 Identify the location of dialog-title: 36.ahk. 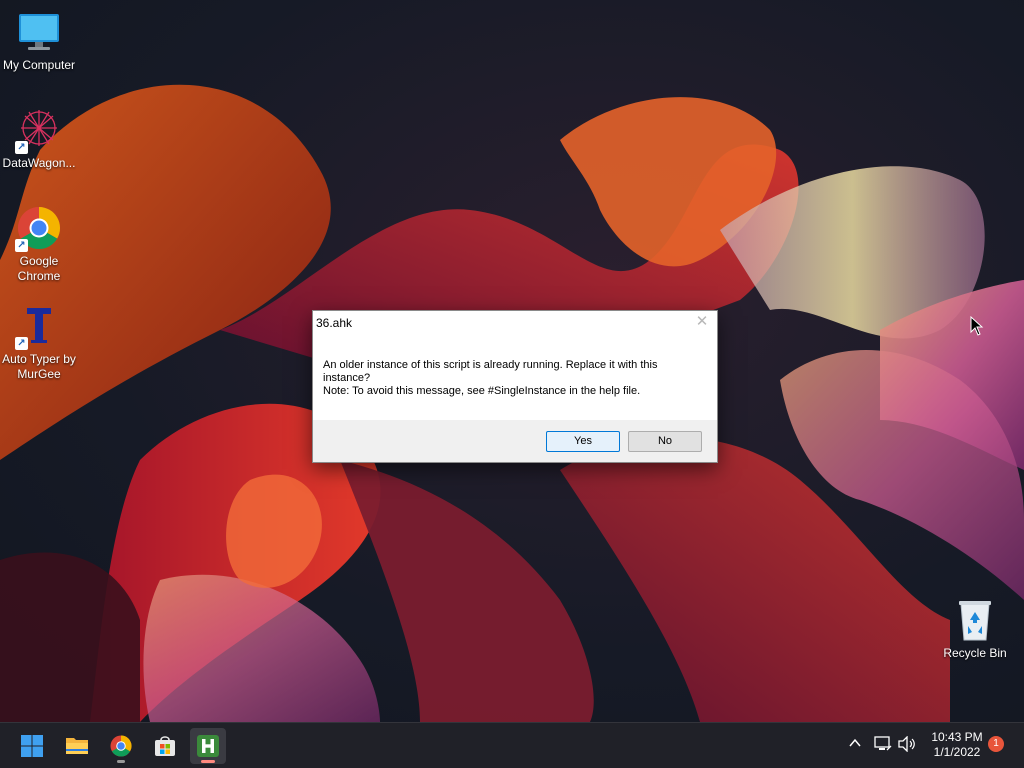
(334, 323).